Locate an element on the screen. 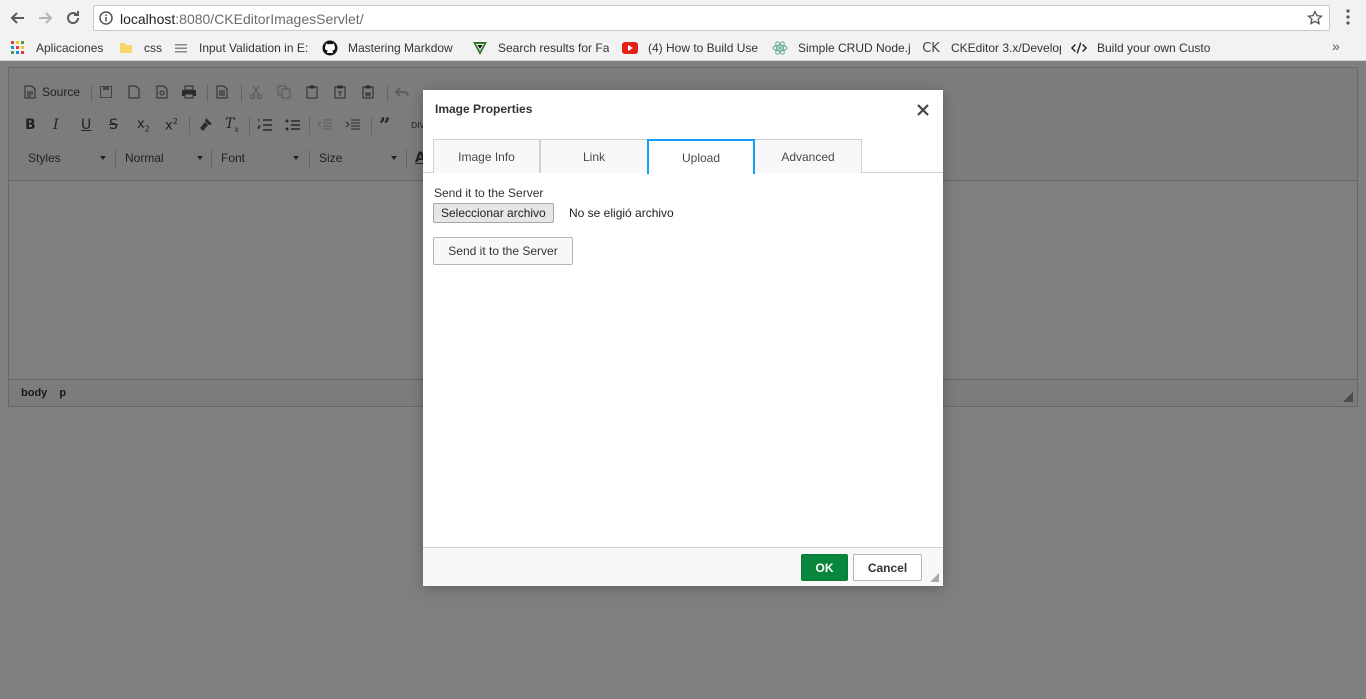 This screenshot has width=1366, height=699. url-host: localhost is located at coordinates (148, 19).